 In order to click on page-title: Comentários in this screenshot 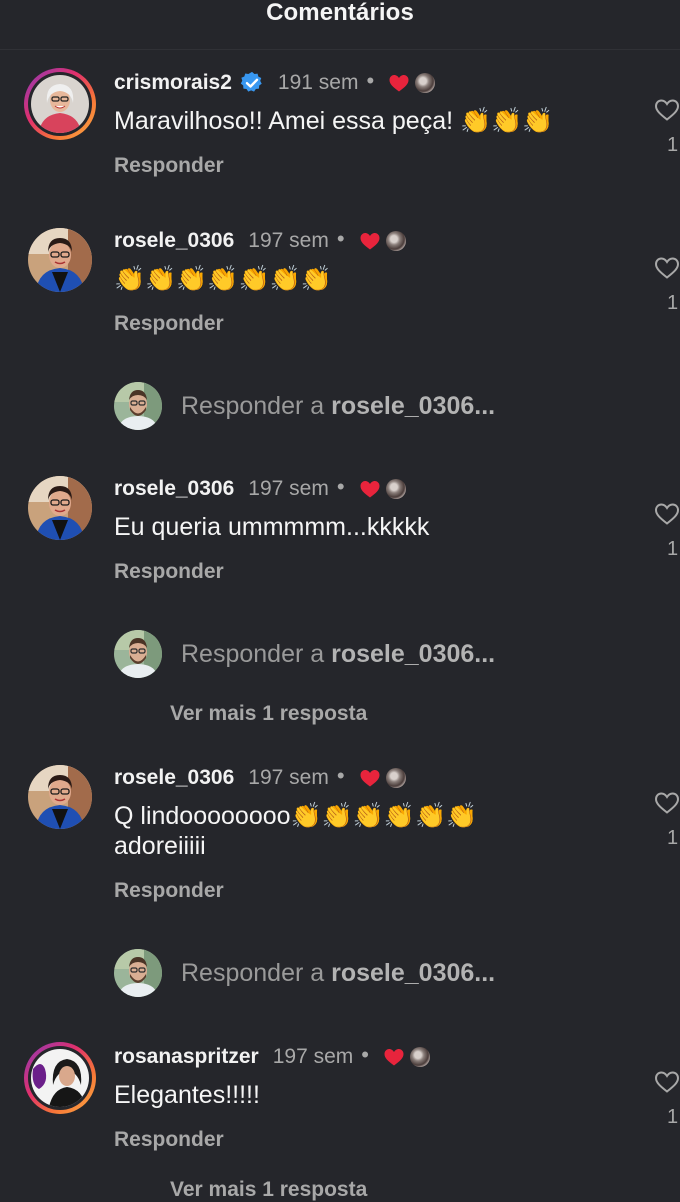, I will do `click(340, 13)`.